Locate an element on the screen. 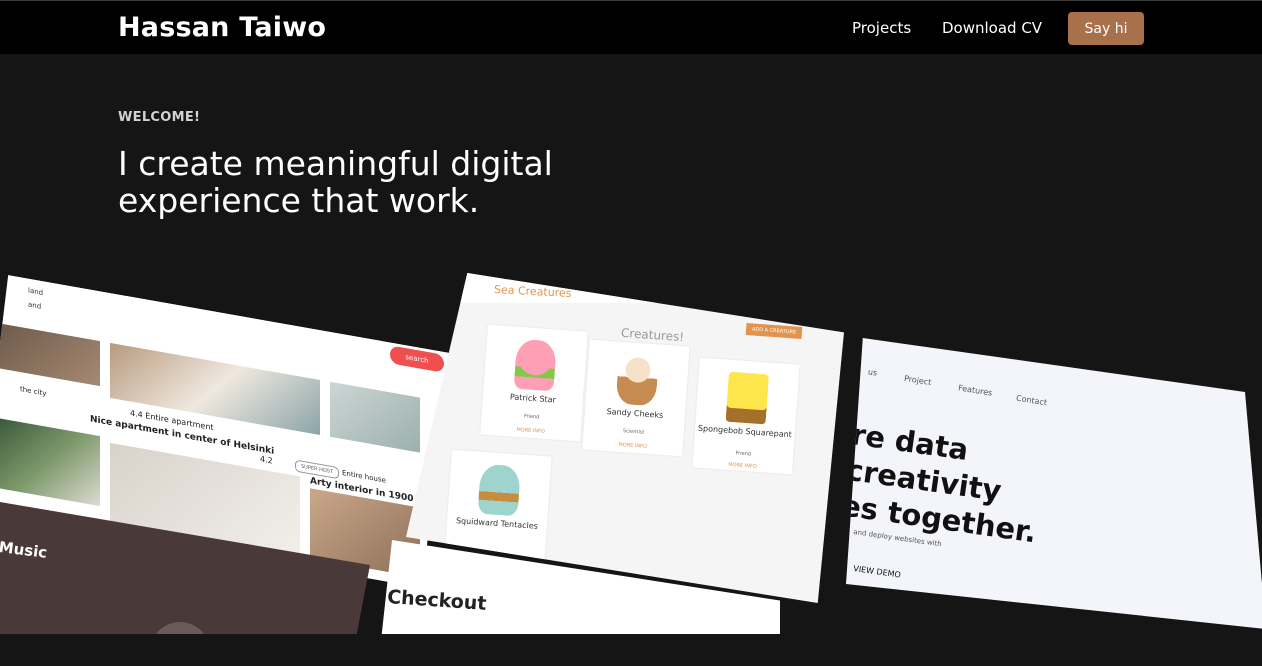  superhost-badge: SUPER HOST is located at coordinates (317, 470).